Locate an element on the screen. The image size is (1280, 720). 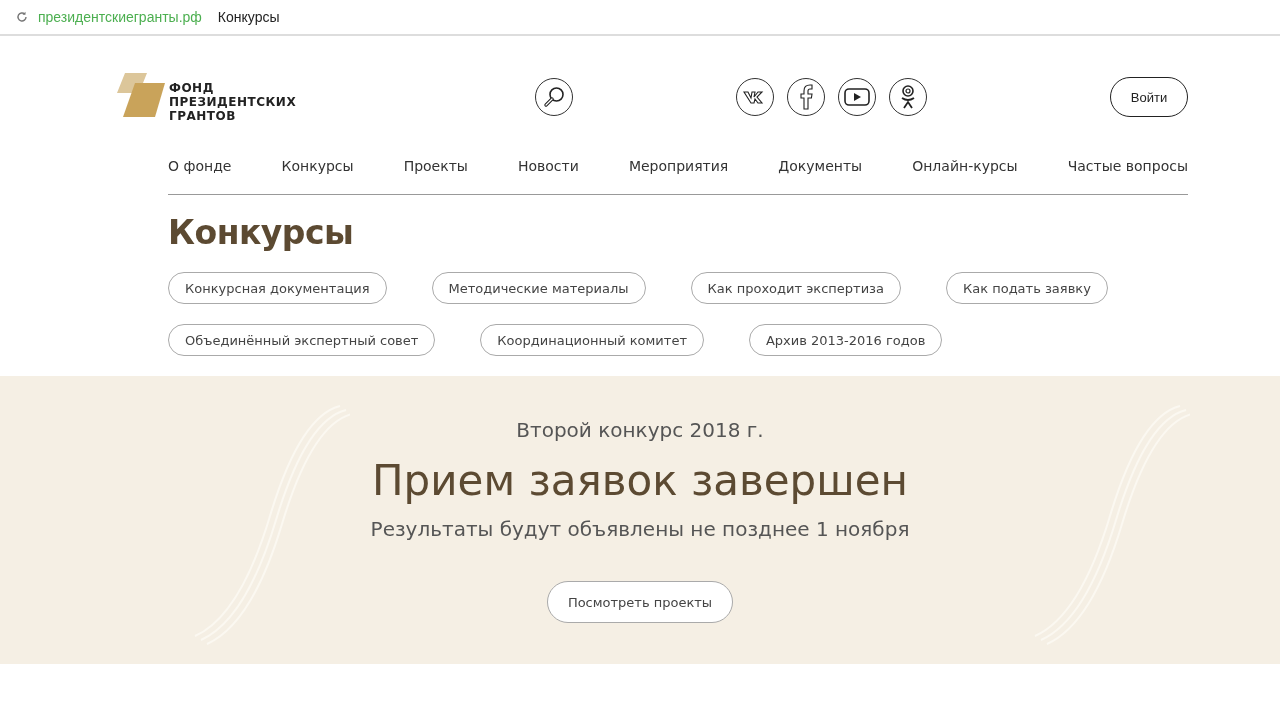
person-icon is located at coordinates (908, 97).